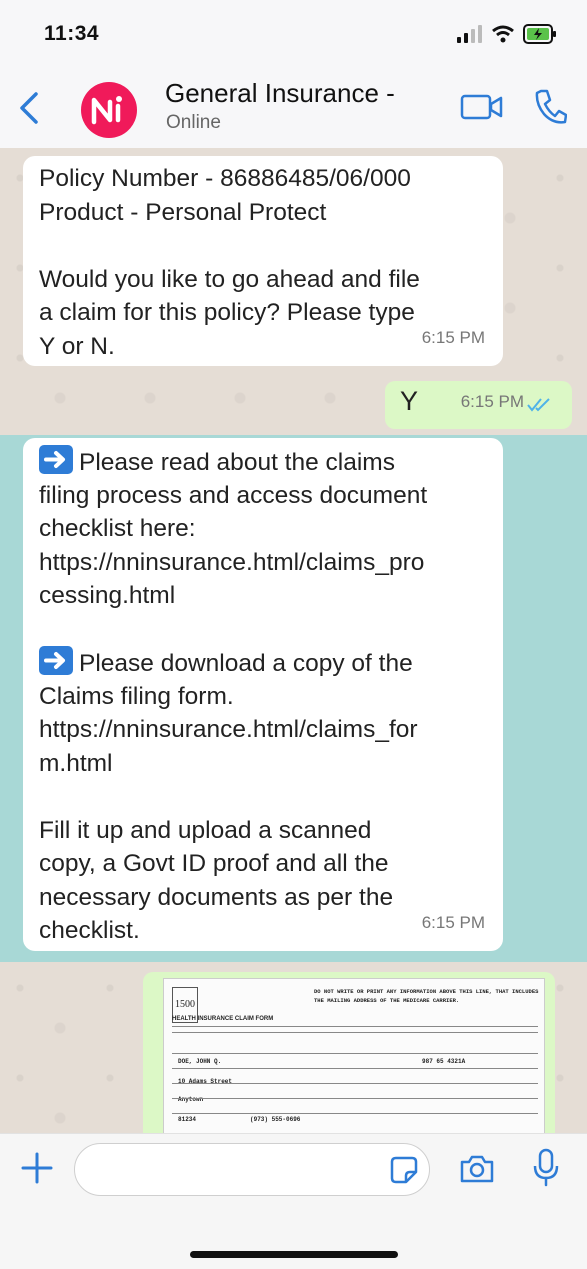  Describe the element at coordinates (263, 730) in the screenshot. I see `message-link: https://nninsurance.html/claims_for` at that location.